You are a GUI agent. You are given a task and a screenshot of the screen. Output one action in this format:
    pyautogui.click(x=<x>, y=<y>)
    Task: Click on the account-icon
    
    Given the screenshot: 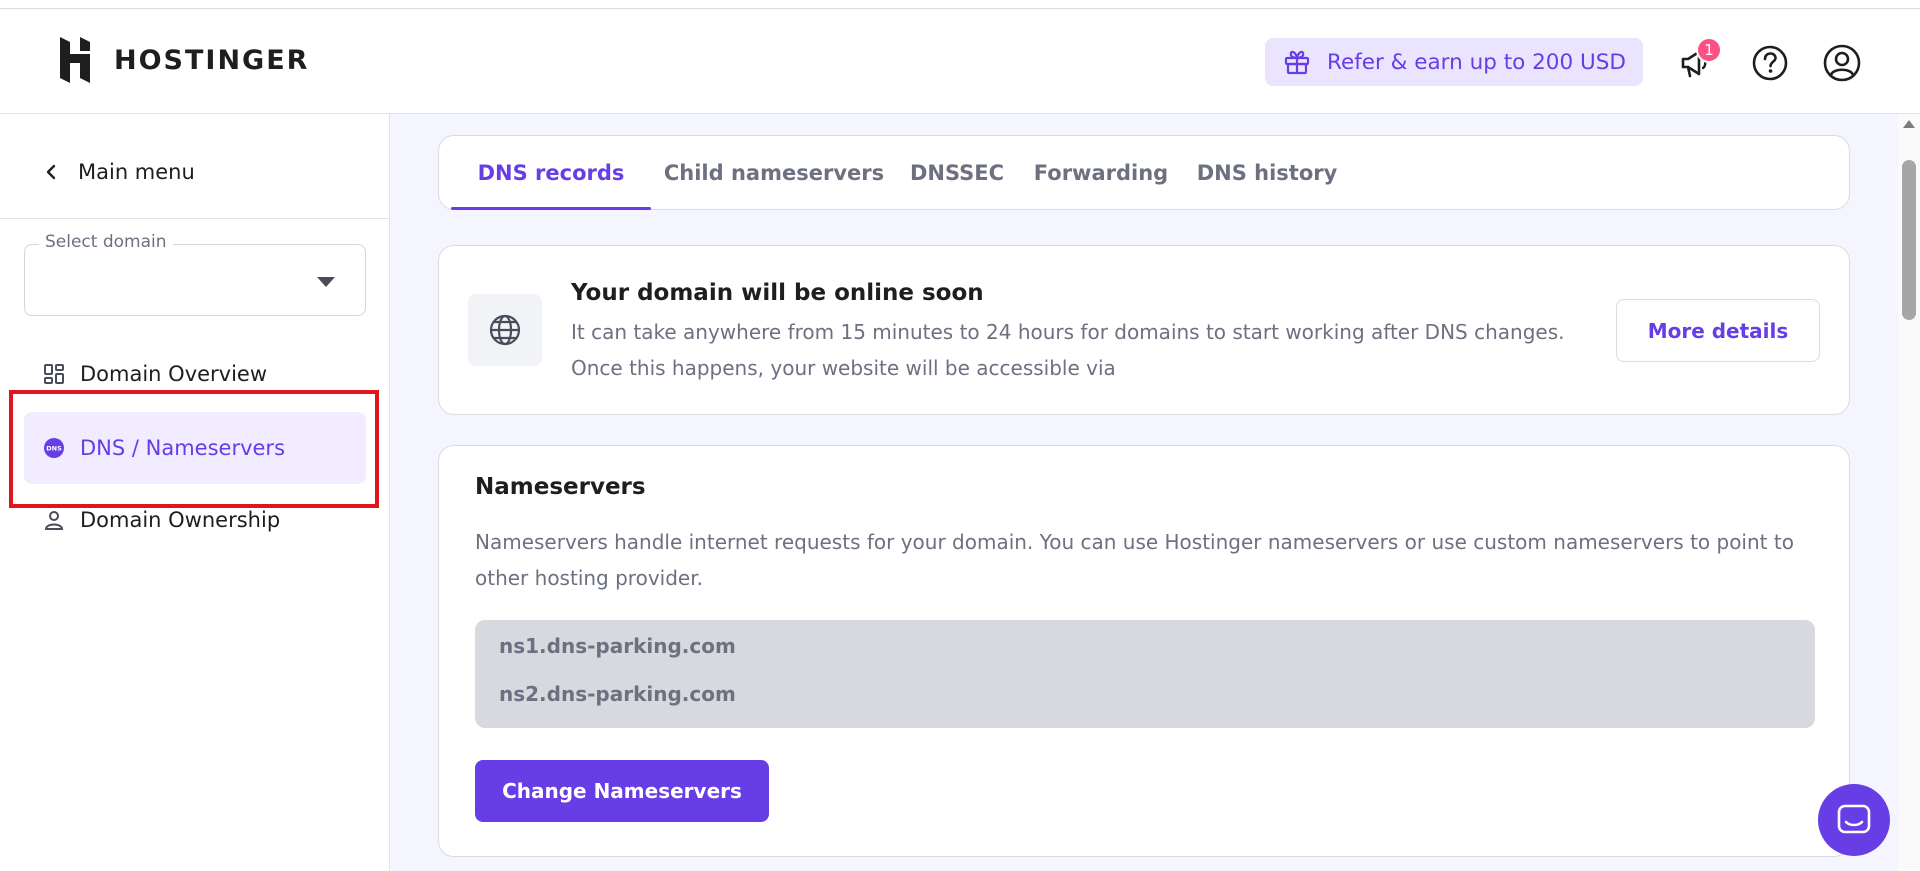 What is the action you would take?
    pyautogui.click(x=1842, y=63)
    